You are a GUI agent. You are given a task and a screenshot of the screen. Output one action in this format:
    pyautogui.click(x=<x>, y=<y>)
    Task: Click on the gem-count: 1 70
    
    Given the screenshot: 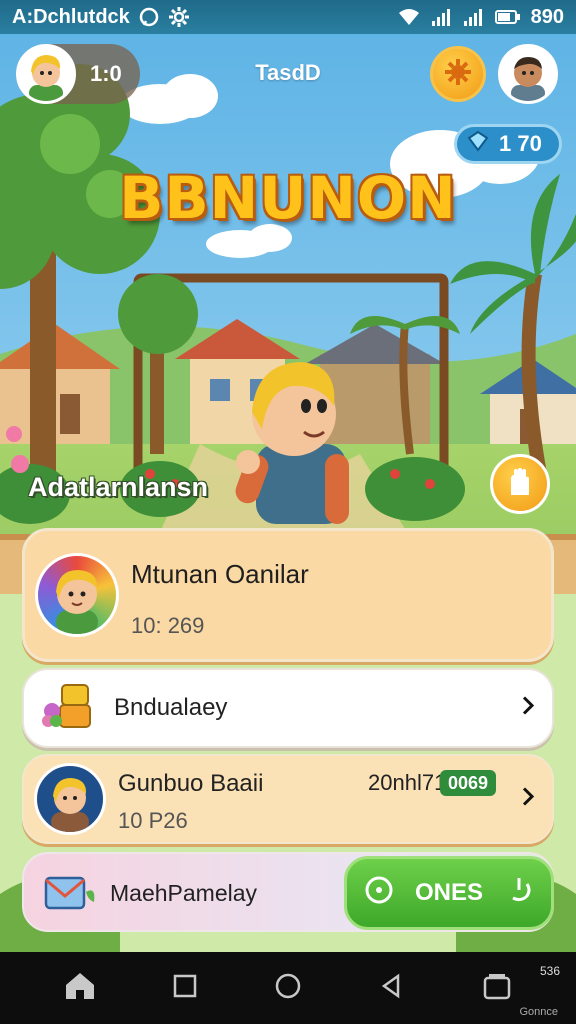 What is the action you would take?
    pyautogui.click(x=520, y=143)
    